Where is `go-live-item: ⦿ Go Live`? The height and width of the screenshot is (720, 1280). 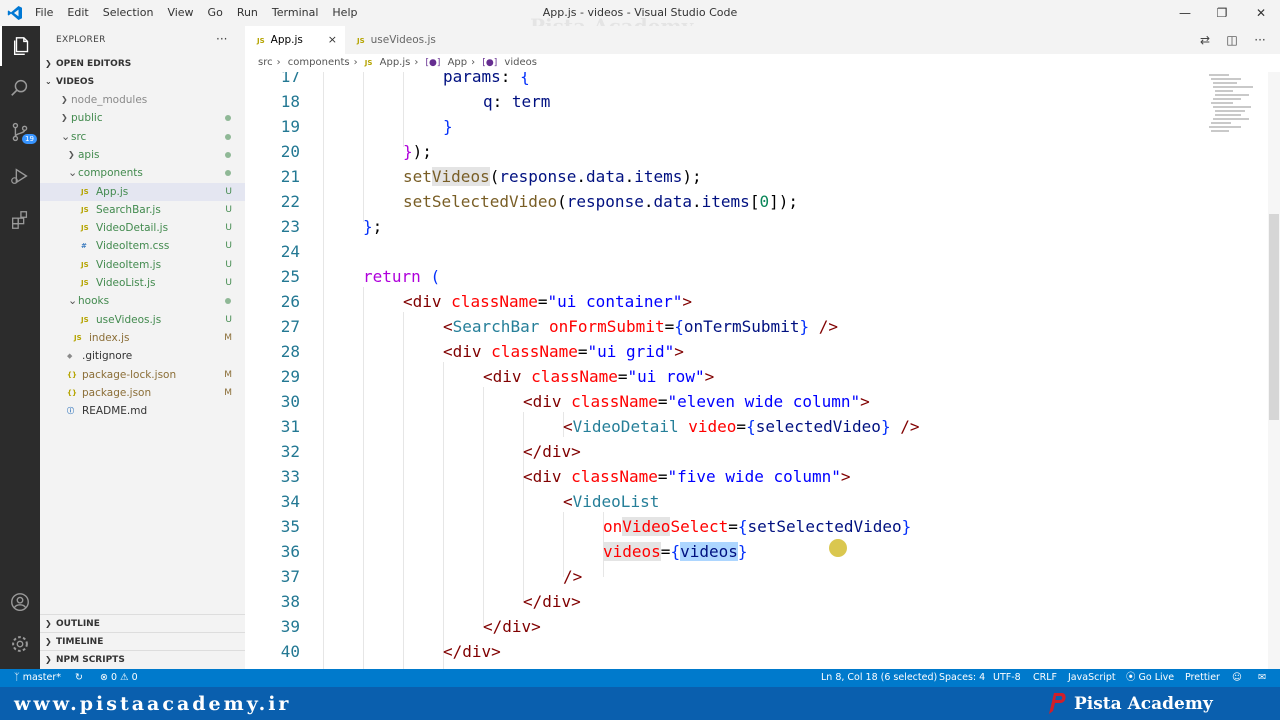 go-live-item: ⦿ Go Live is located at coordinates (1150, 678).